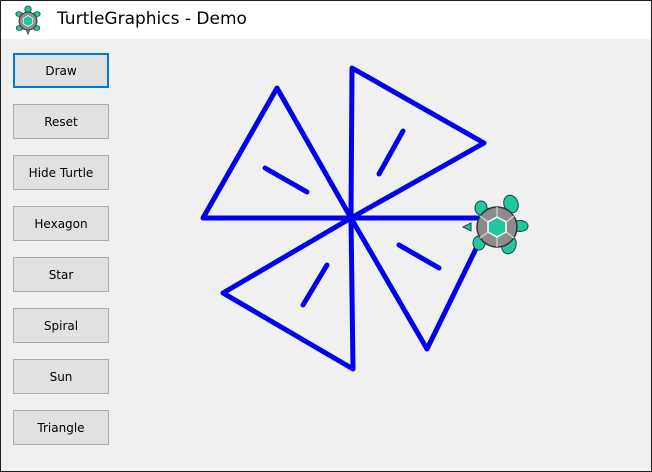 The height and width of the screenshot is (472, 652). Describe the element at coordinates (61, 325) in the screenshot. I see `spiral-button: Spiral` at that location.